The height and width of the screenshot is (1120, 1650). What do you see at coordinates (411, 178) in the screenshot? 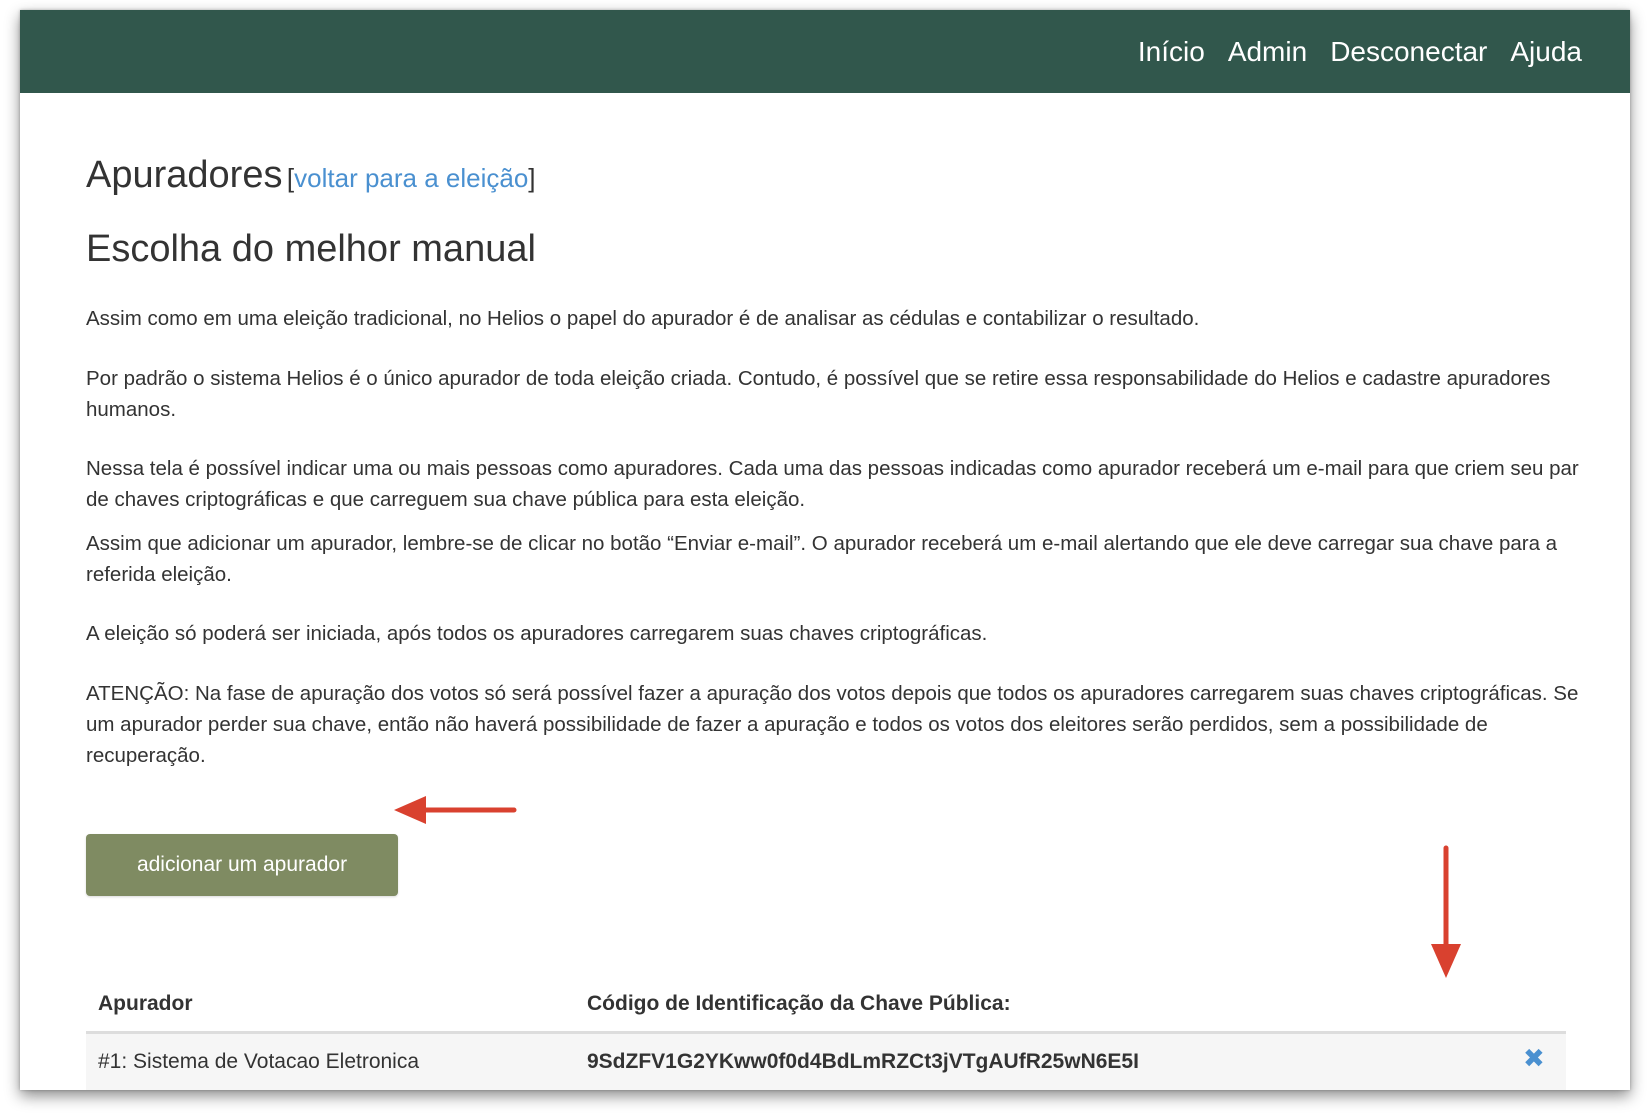
I see `back-to-election-link: voltar para a eleição` at bounding box center [411, 178].